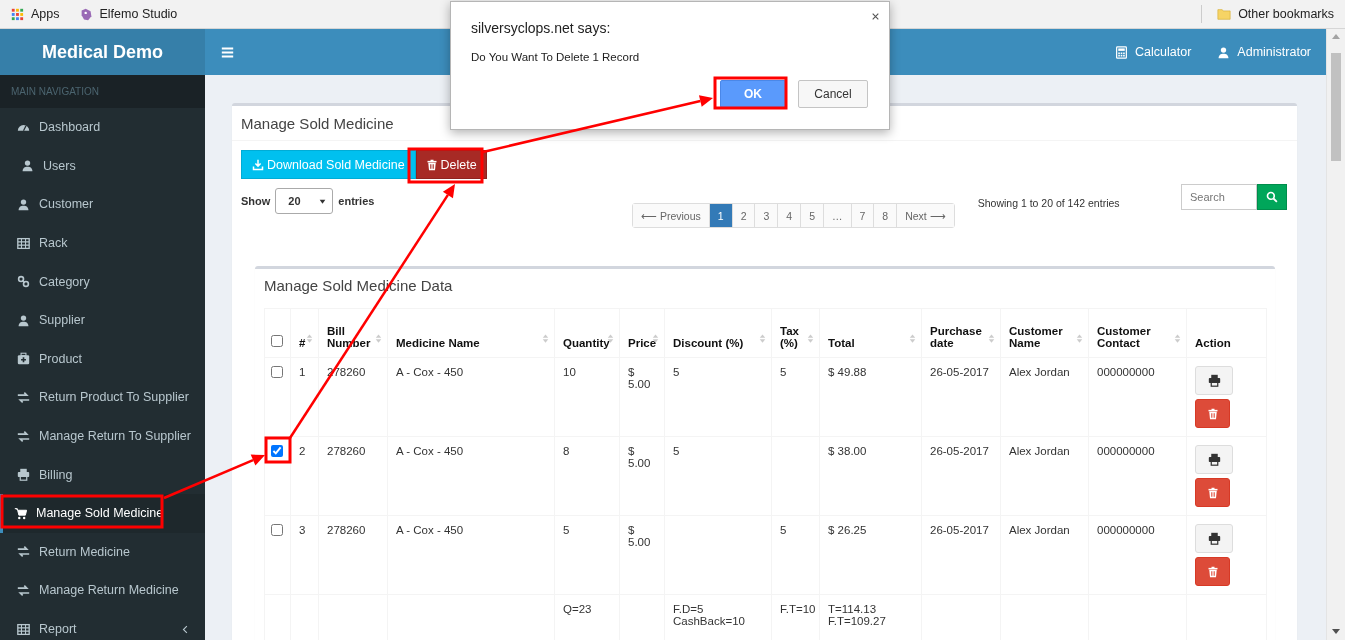 Image resolution: width=1345 pixels, height=640 pixels. What do you see at coordinates (671, 215) in the screenshot?
I see `page-link: ⟵ Previous` at bounding box center [671, 215].